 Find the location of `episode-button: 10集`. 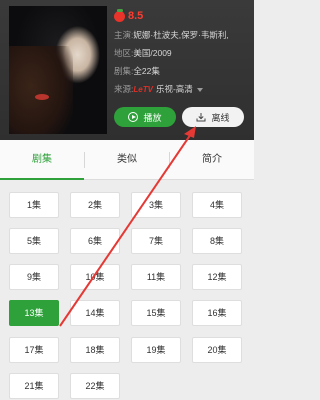

episode-button: 10集 is located at coordinates (95, 277).